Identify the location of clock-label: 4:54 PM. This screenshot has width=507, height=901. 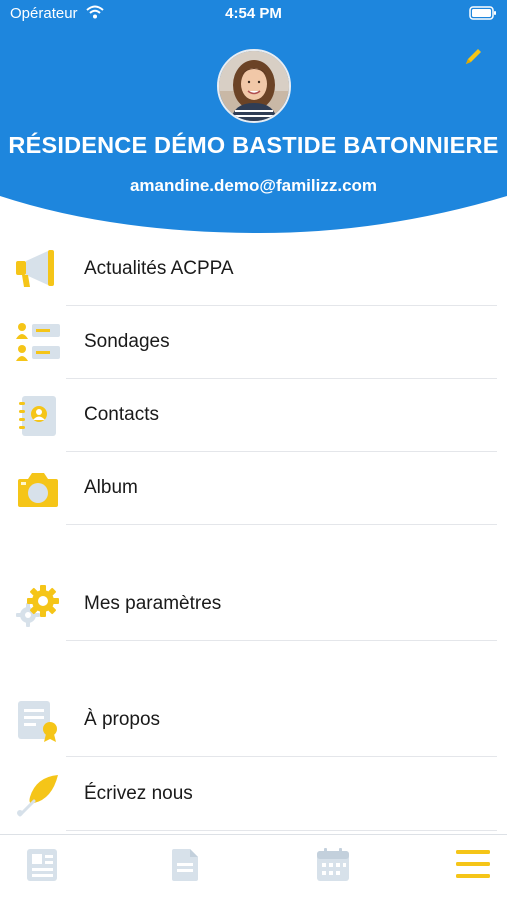
(253, 13).